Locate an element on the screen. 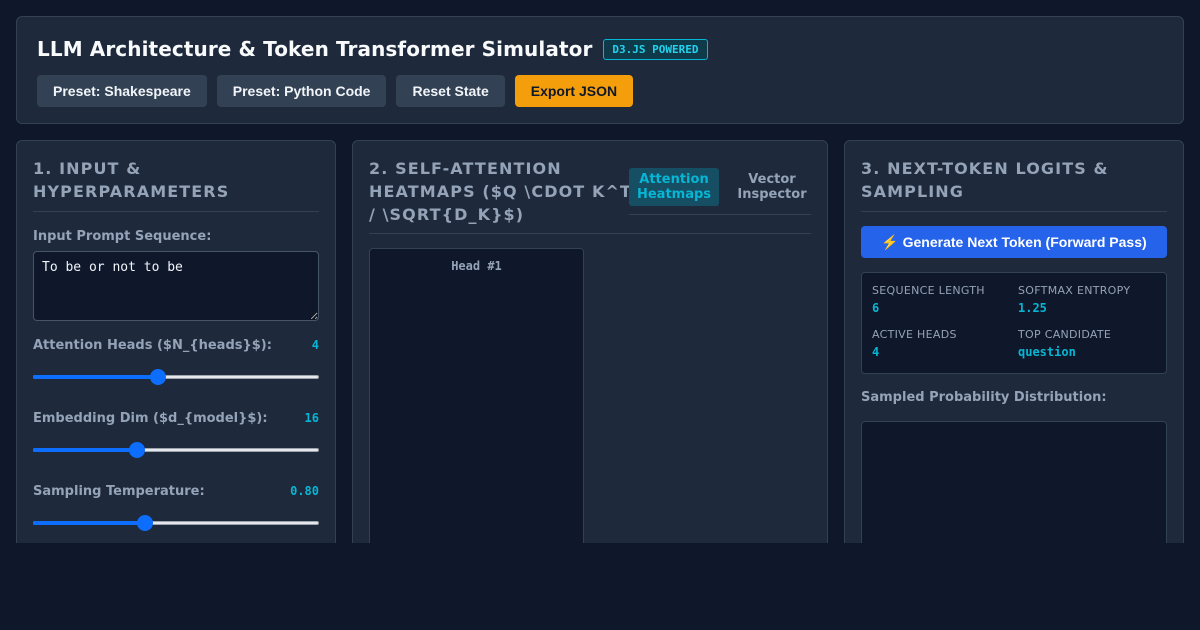 The width and height of the screenshot is (1200, 630). seq-length-value: 6 is located at coordinates (876, 308).